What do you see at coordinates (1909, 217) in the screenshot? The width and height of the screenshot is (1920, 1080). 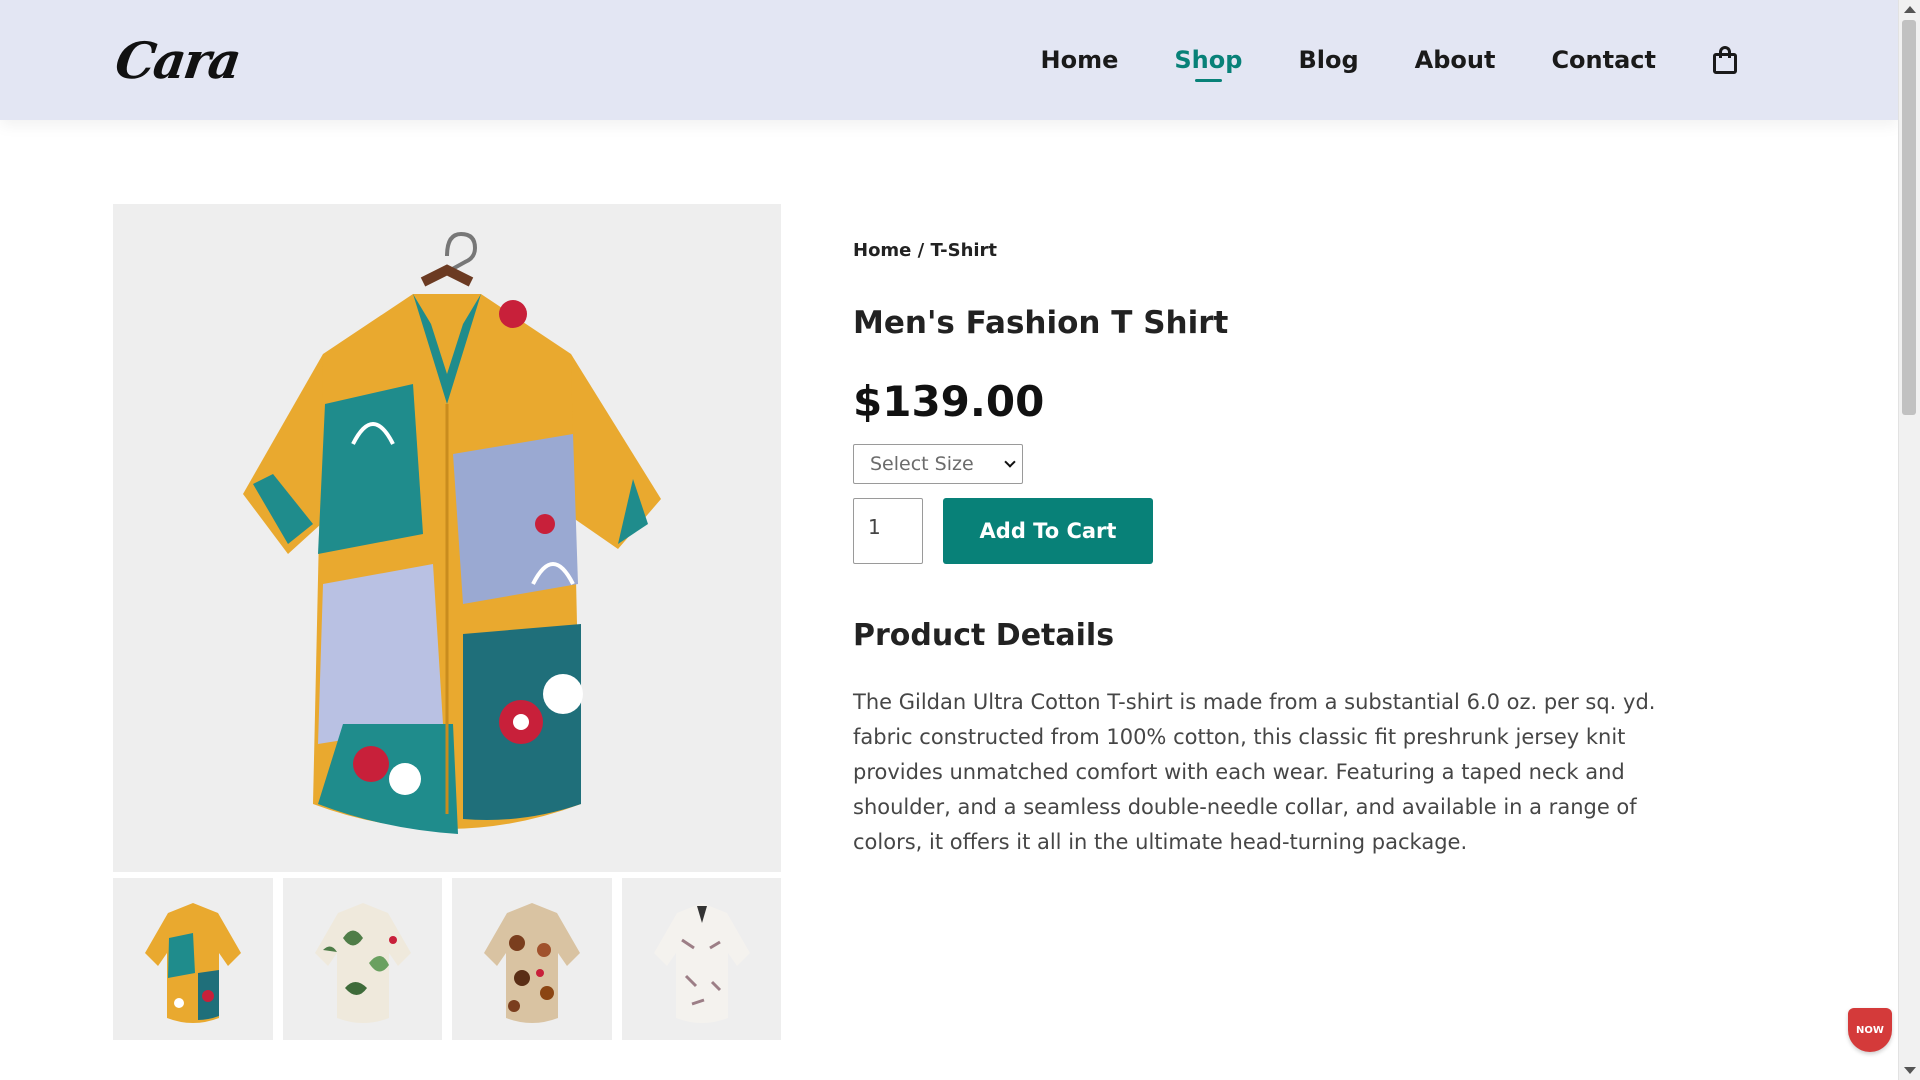 I see `scroll-thumb` at bounding box center [1909, 217].